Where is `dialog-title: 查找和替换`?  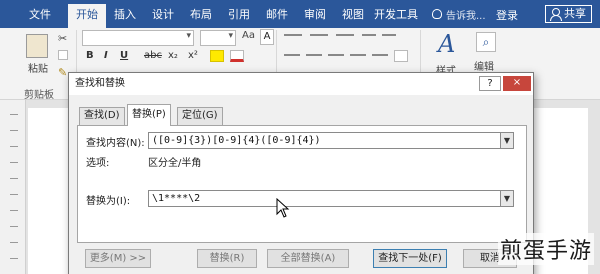 dialog-title: 查找和替换 is located at coordinates (301, 84).